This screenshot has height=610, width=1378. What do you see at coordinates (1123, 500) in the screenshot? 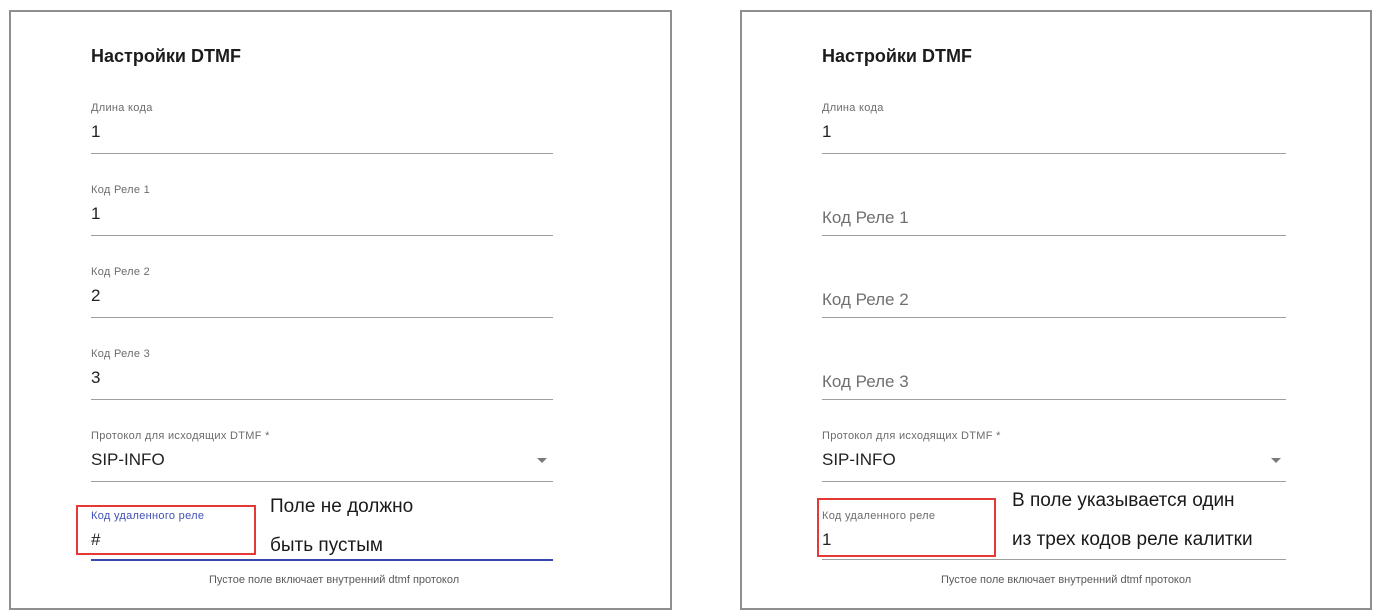
I see `annotation-line-1: В поле указывается один` at bounding box center [1123, 500].